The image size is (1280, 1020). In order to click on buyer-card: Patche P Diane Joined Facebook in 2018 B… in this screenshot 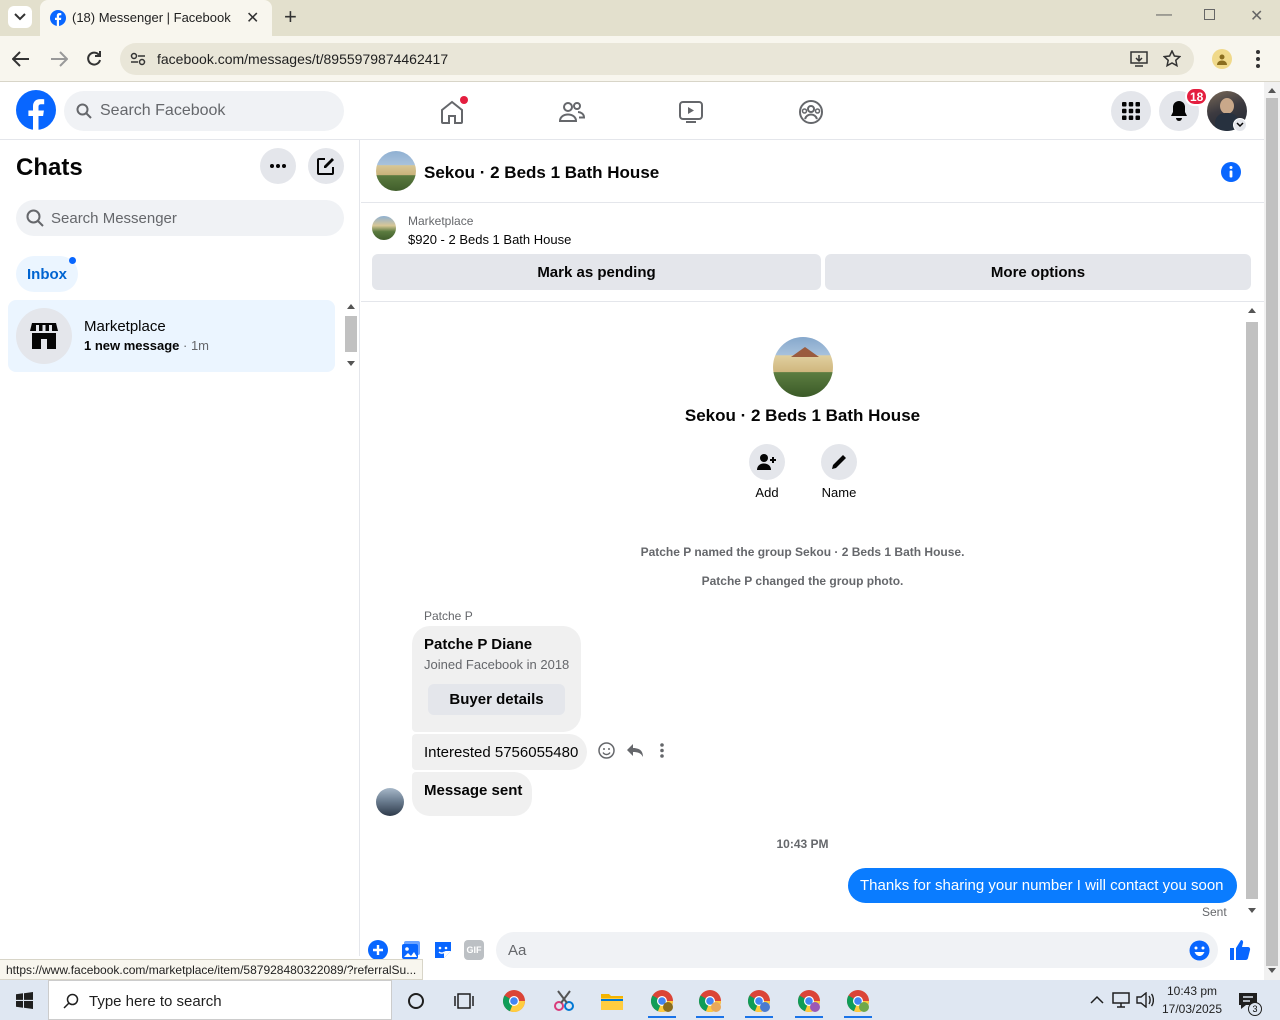, I will do `click(496, 679)`.